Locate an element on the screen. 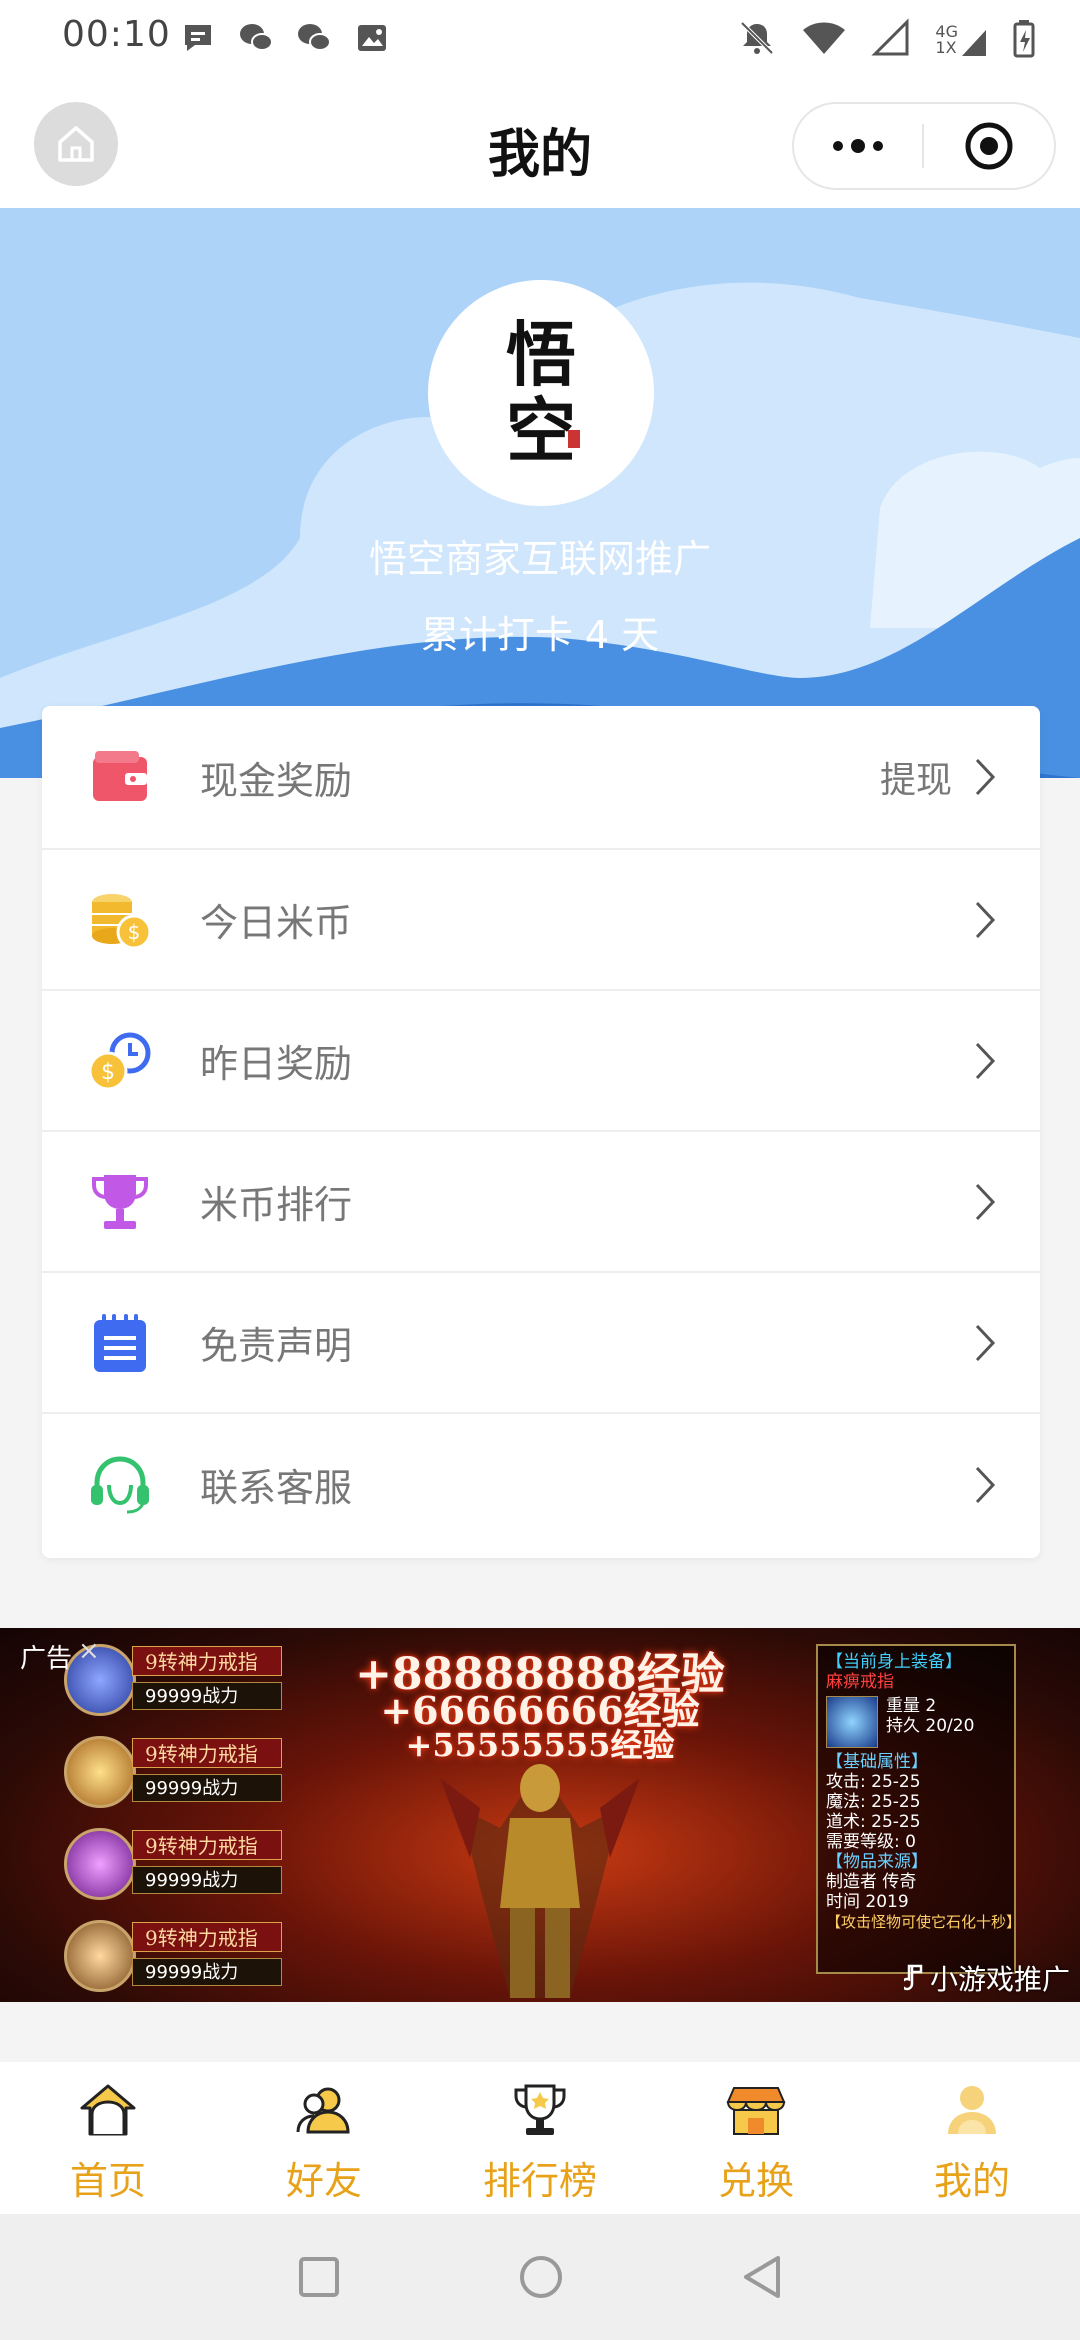 This screenshot has height=2340, width=1080. menu-item-disclaimer: 免责声明 is located at coordinates (541, 1343).